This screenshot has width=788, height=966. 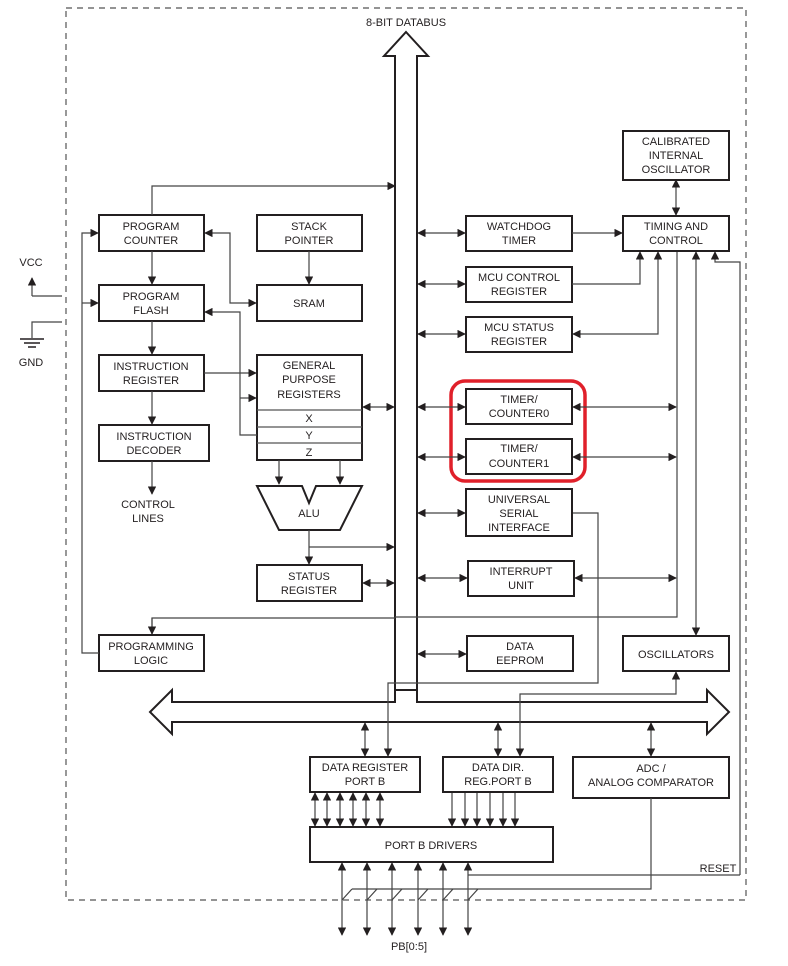 What do you see at coordinates (151, 647) in the screenshot?
I see `block-label: PROGRAMMING` at bounding box center [151, 647].